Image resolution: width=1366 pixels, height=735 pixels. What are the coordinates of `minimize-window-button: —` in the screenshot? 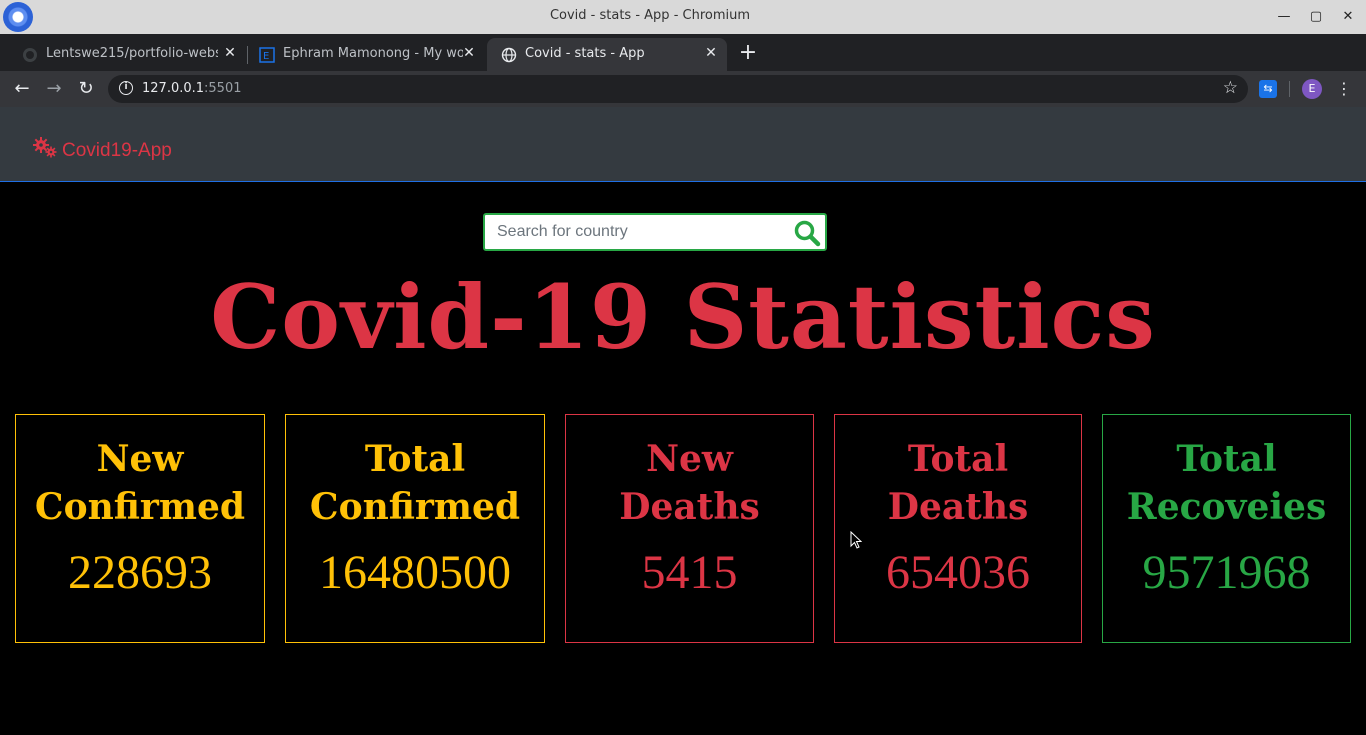 It's located at (1284, 17).